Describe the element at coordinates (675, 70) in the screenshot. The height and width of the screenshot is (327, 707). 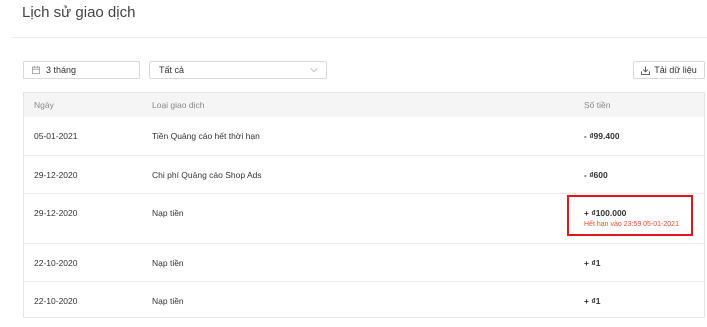
I see `download-label: Tải dữ liệu` at that location.